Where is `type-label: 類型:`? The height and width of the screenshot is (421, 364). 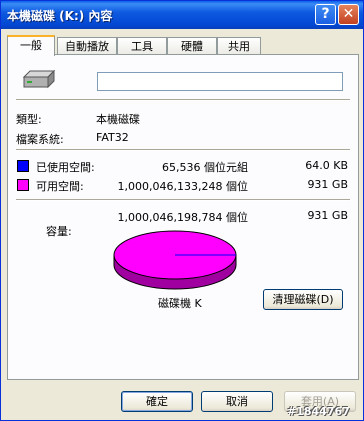 type-label: 類型: is located at coordinates (29, 119).